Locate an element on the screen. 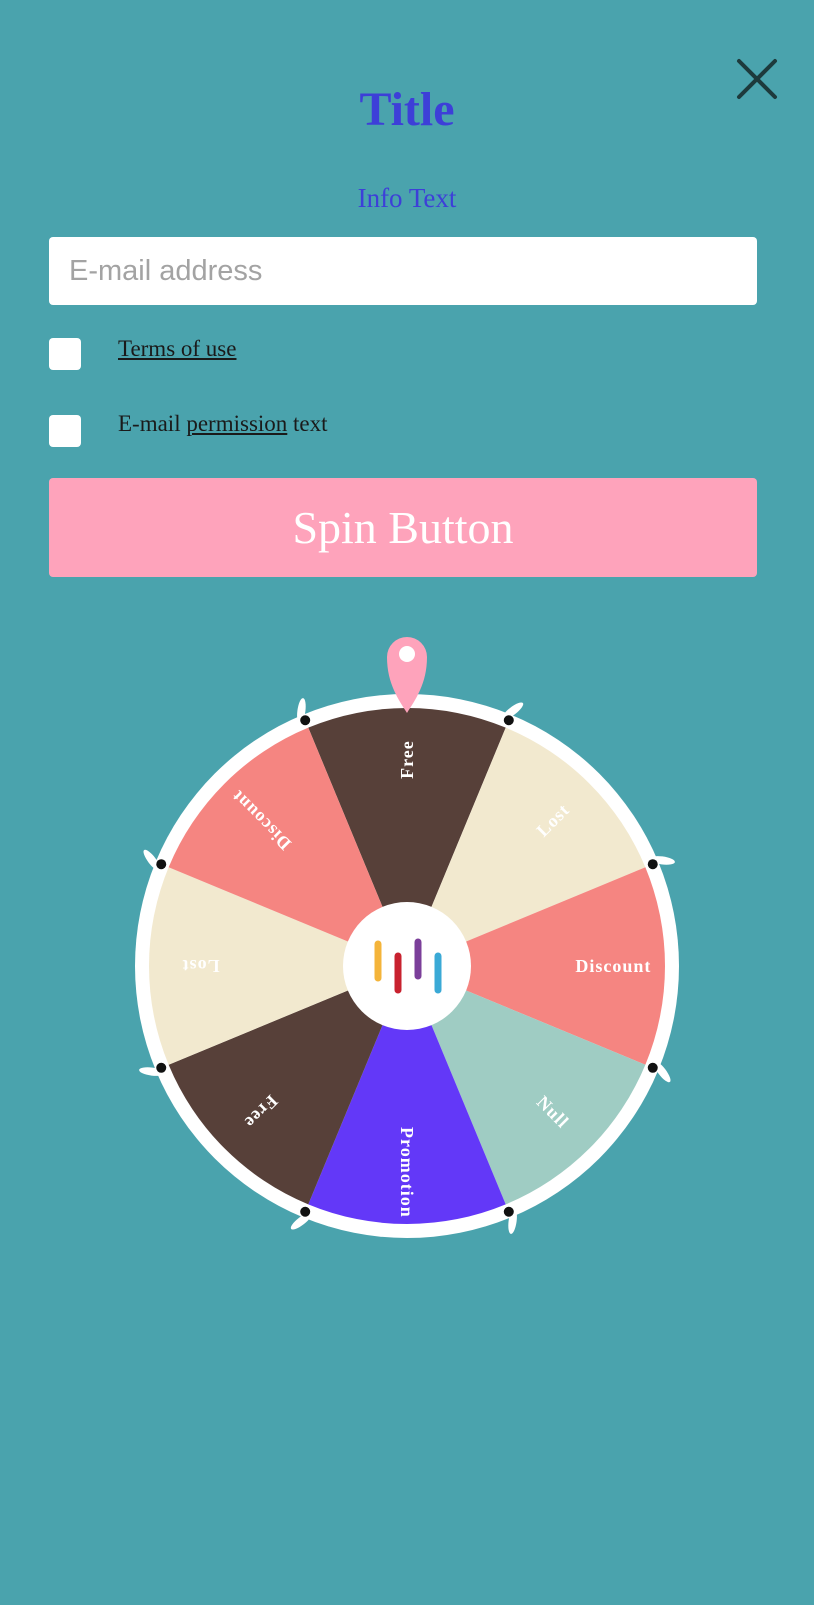 The image size is (814, 1605). wheel-segment-label: Discount is located at coordinates (613, 966).